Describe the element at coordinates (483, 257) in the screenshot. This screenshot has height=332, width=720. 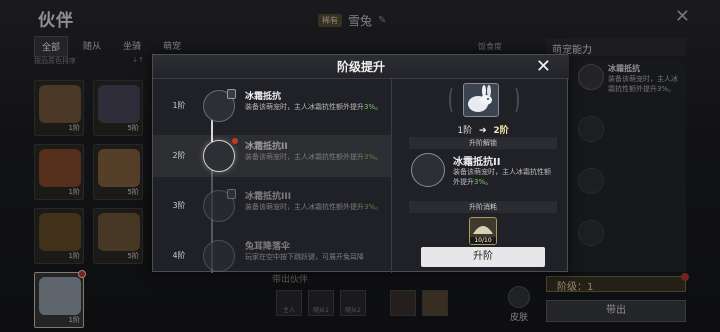
I see `upgrade-button: 升阶` at that location.